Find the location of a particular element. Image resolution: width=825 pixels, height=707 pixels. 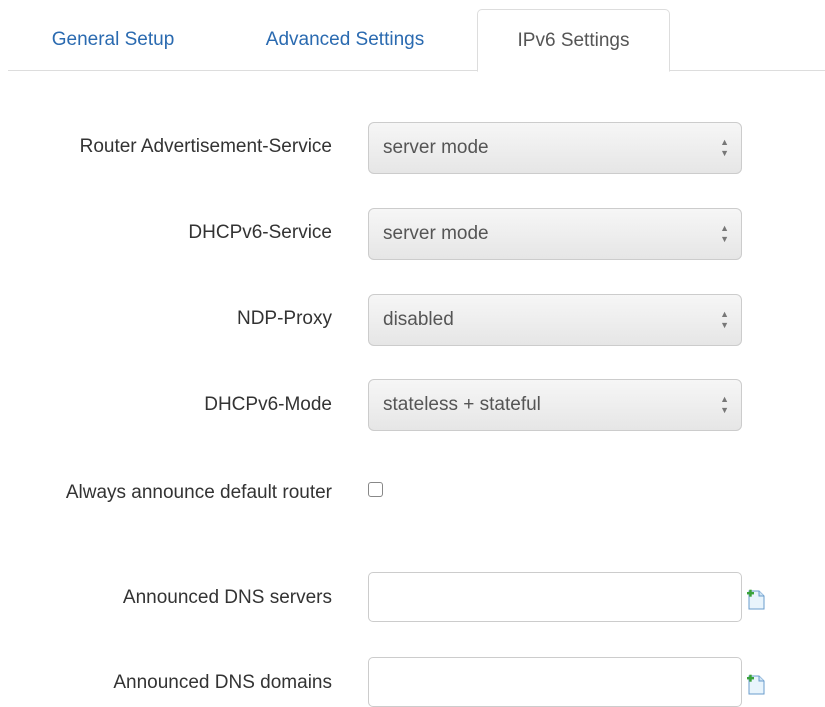

tab-general-setup: General Setup is located at coordinates (113, 40).